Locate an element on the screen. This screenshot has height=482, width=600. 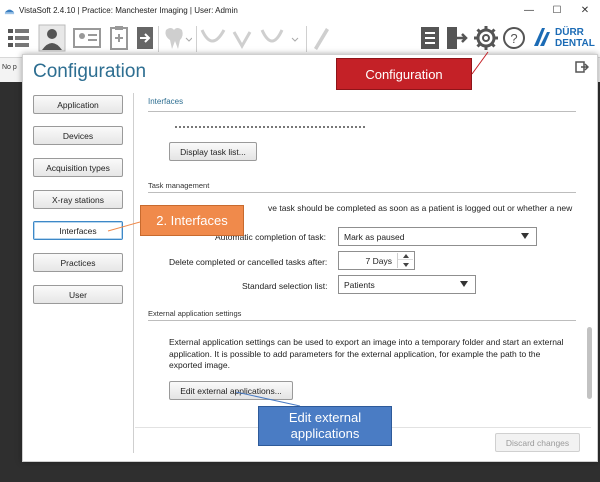
nav-application: Application is located at coordinates (78, 104).